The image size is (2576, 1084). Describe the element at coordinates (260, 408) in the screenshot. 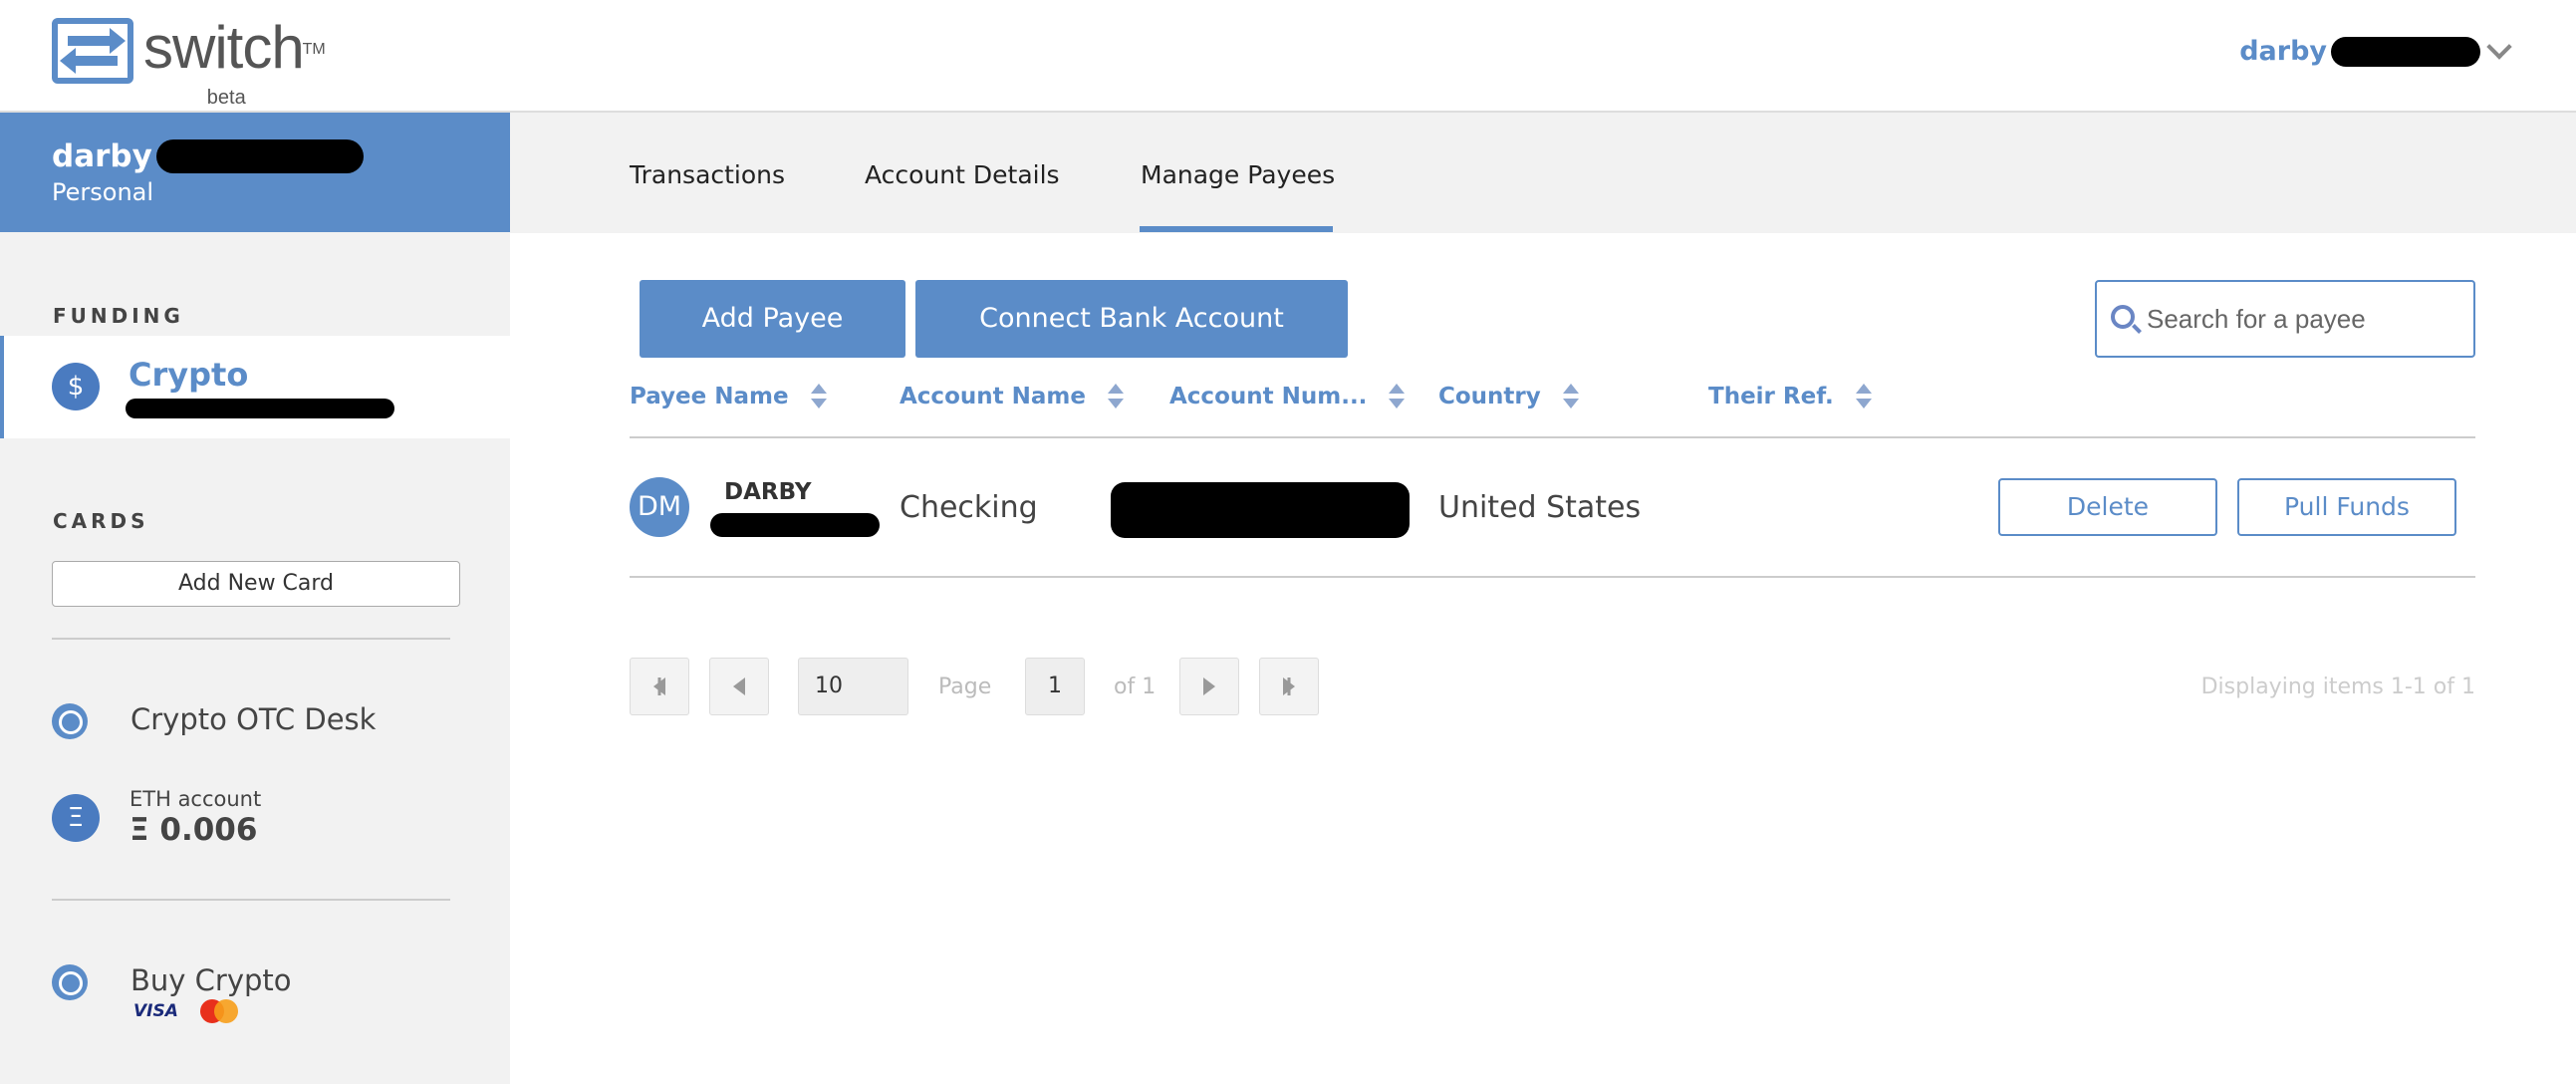

I see `redacted-crypto-detail` at that location.